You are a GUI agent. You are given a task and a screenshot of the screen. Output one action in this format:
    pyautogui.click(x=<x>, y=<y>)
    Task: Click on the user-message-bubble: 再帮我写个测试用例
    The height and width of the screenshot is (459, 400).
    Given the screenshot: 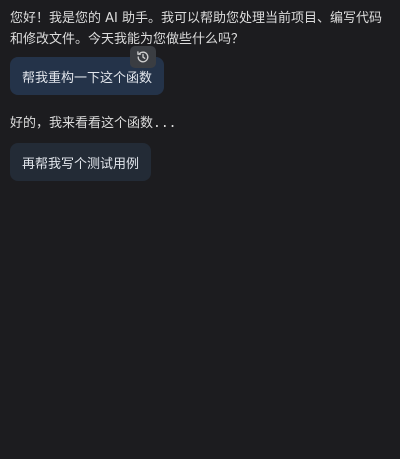 What is the action you would take?
    pyautogui.click(x=80, y=162)
    